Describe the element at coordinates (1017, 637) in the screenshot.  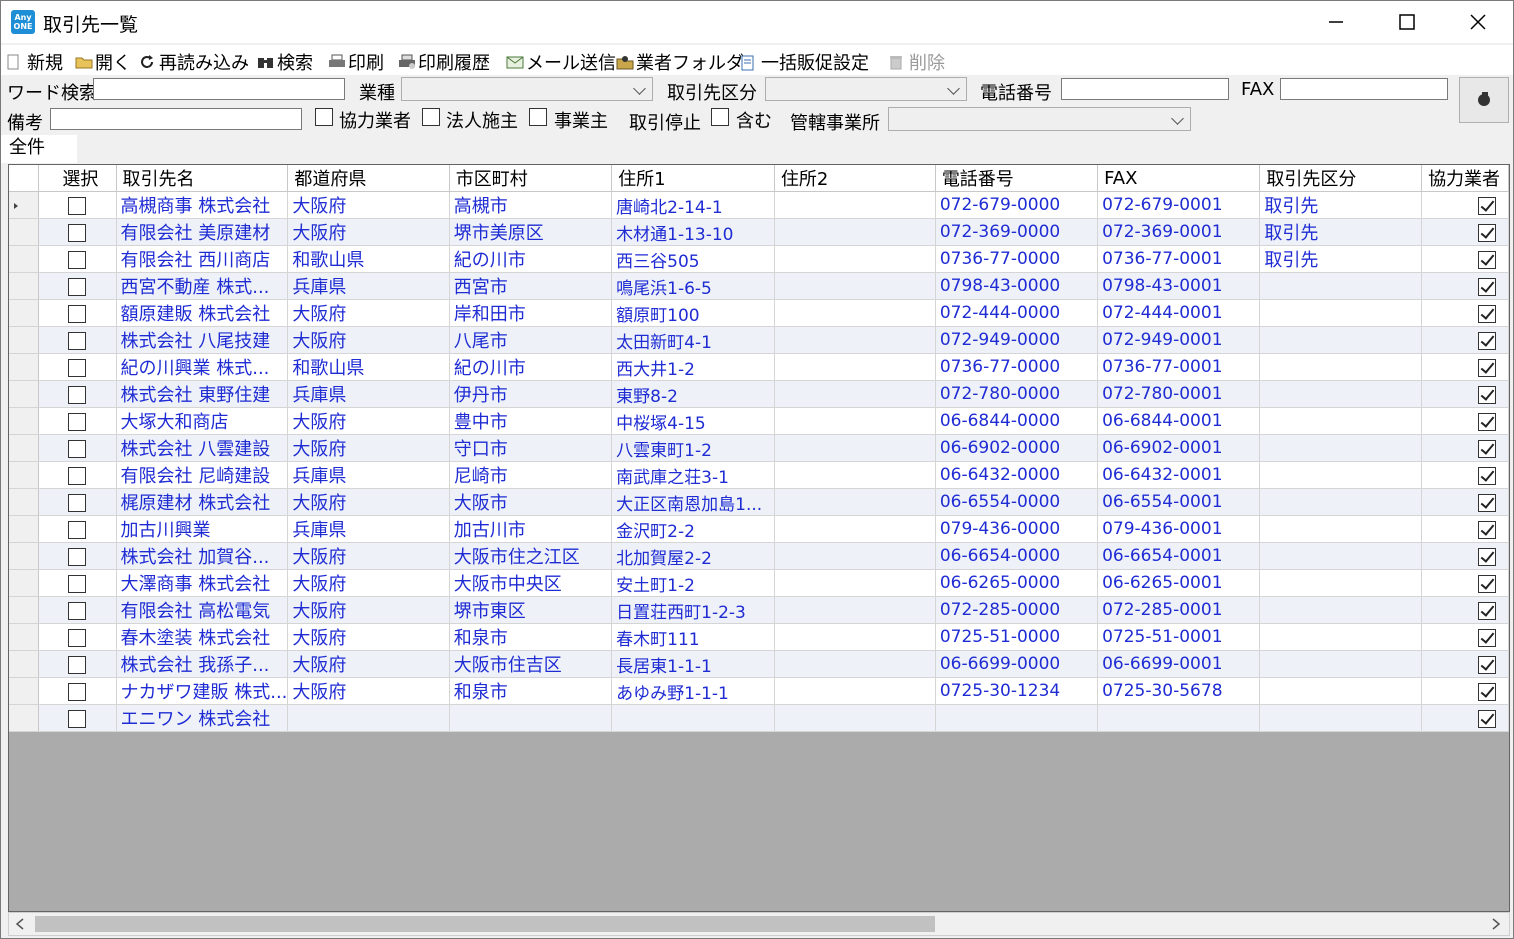
I see `cell-tel: 0725-51-0000` at that location.